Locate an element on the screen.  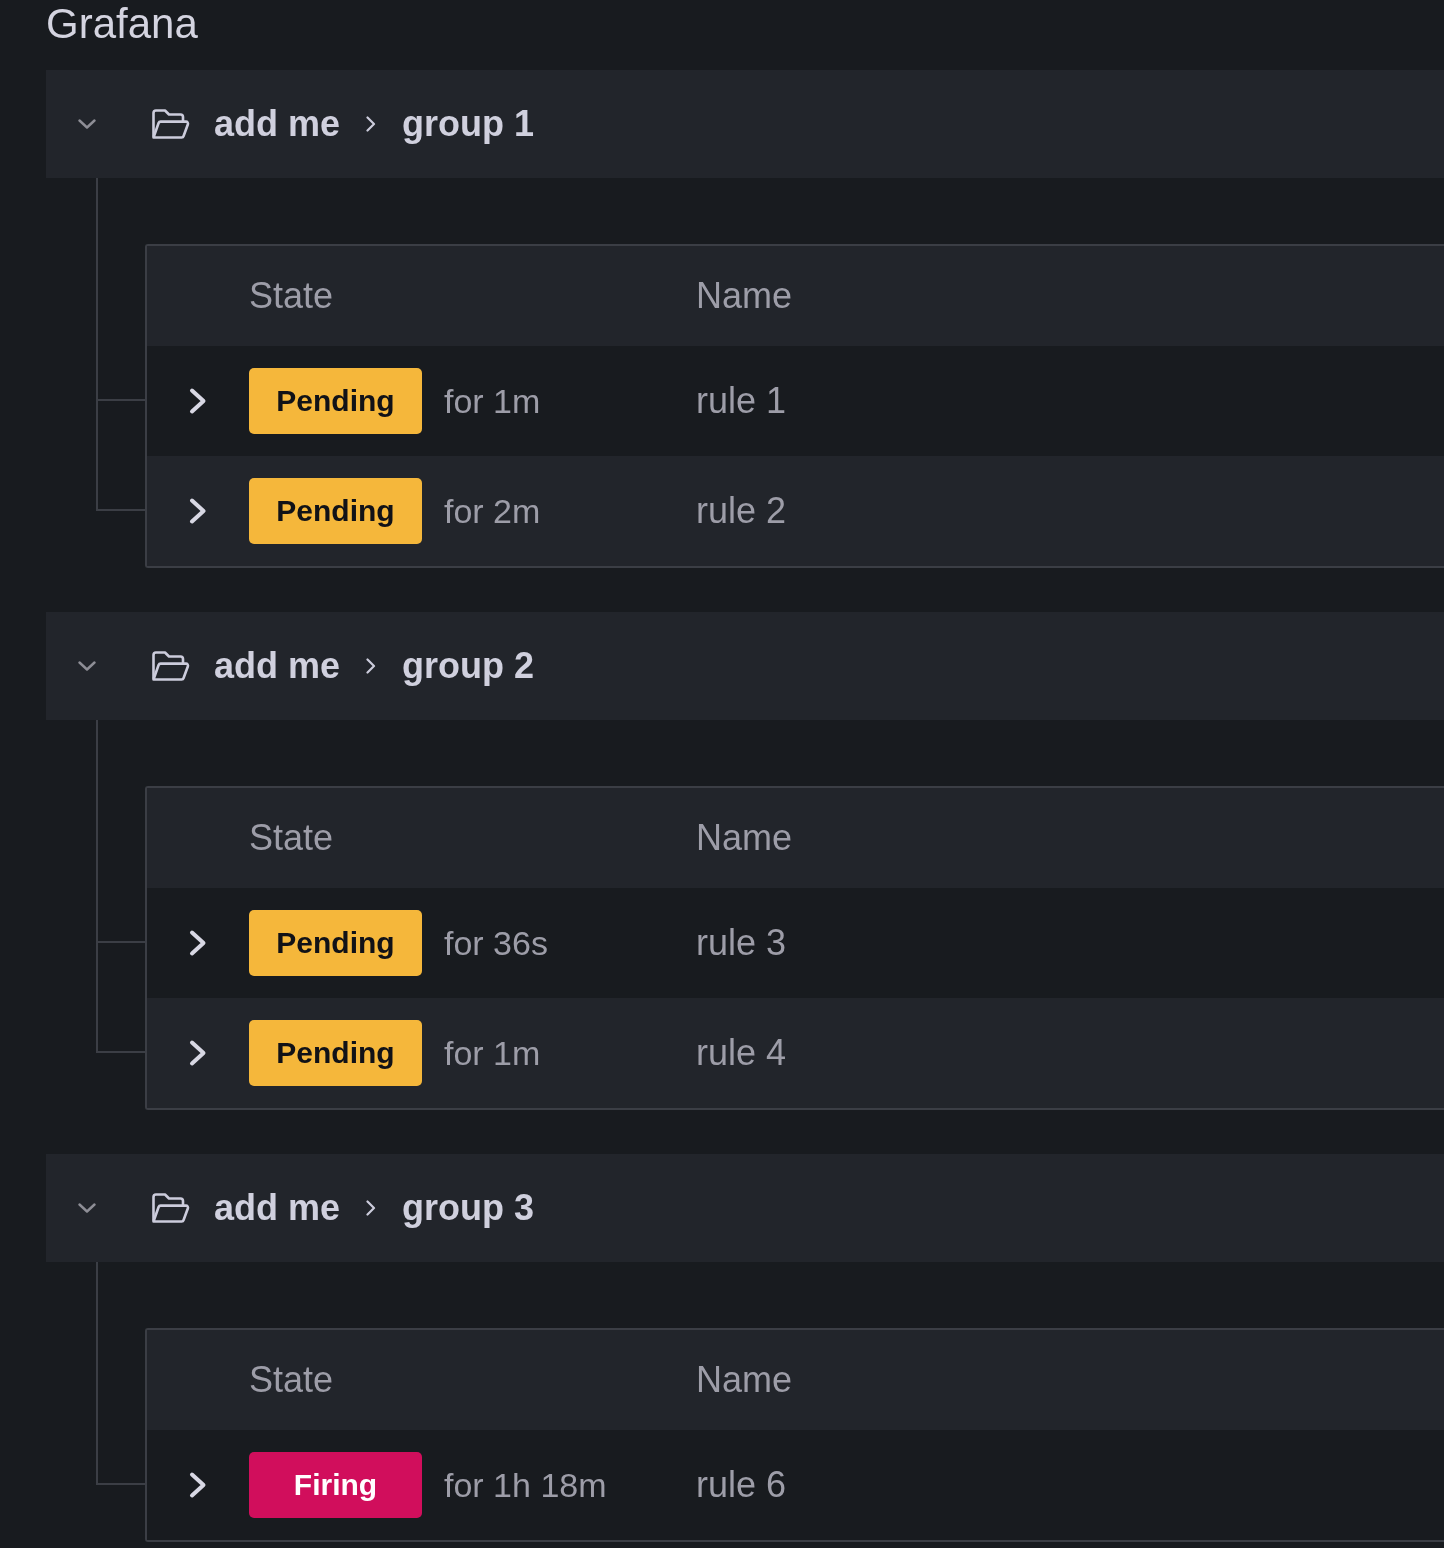
duration-text: for 2m is located at coordinates (492, 511).